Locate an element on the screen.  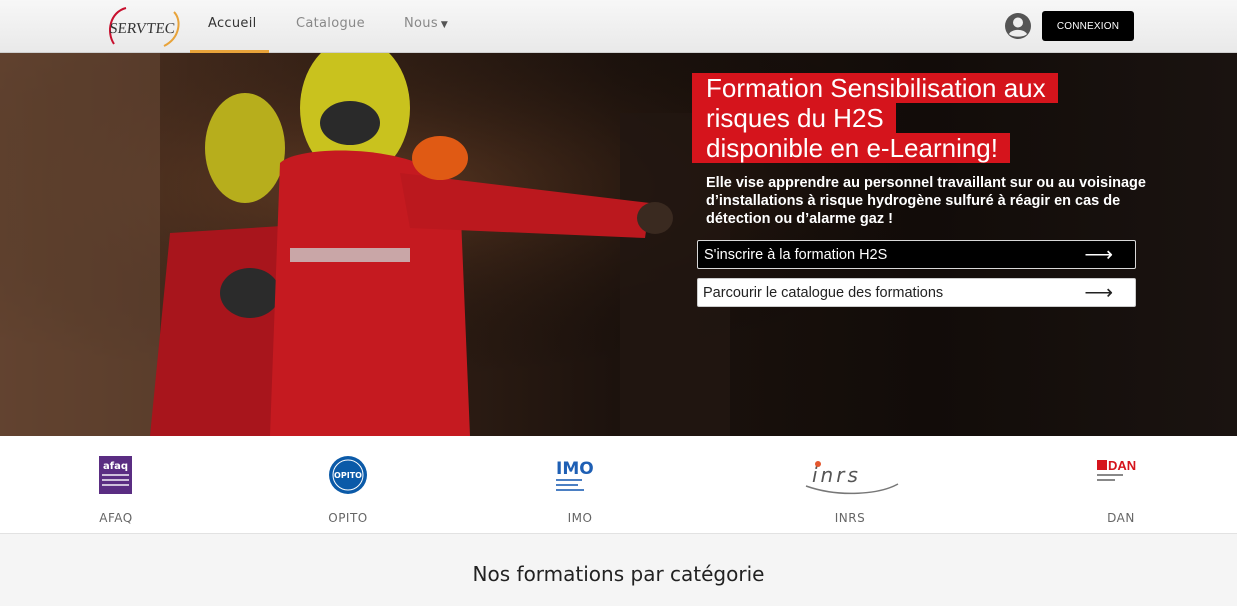
browse-catalogue-button: Parcourir le catalogue des formations ⟶ is located at coordinates (916, 292).